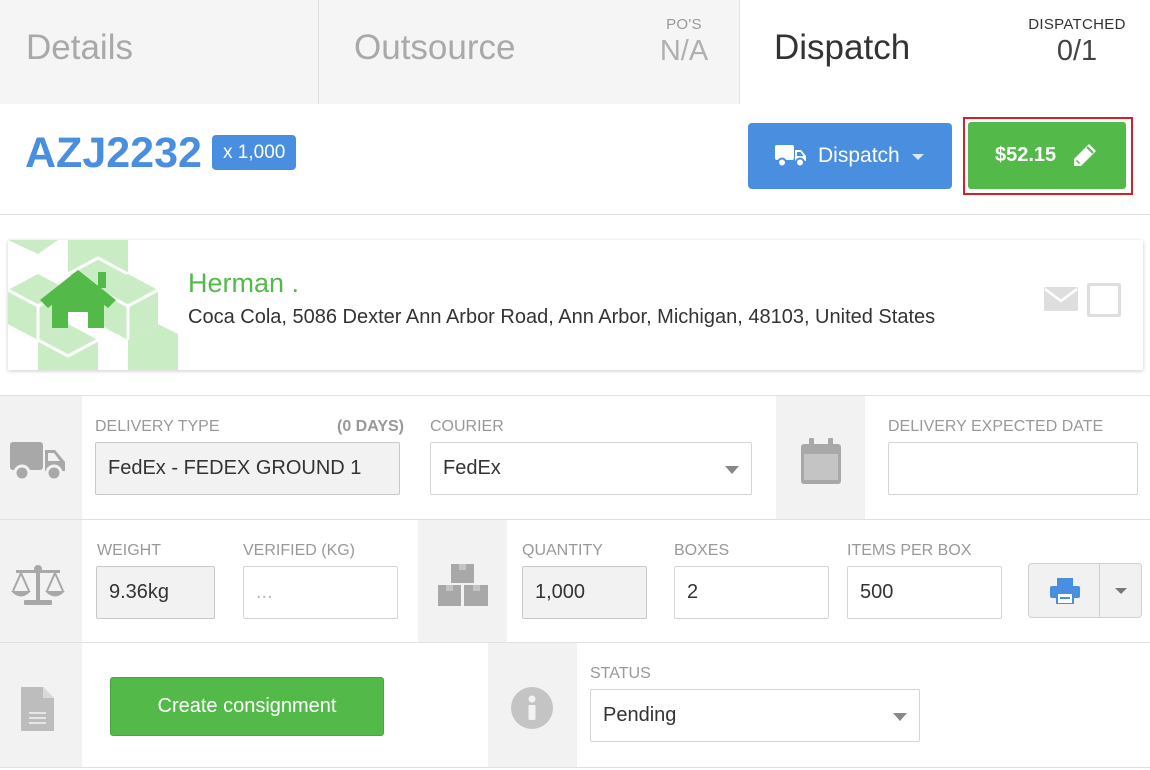  Describe the element at coordinates (945, 52) in the screenshot. I see `tab-dispatch: Dispatch DISPATCHED 0/1` at that location.